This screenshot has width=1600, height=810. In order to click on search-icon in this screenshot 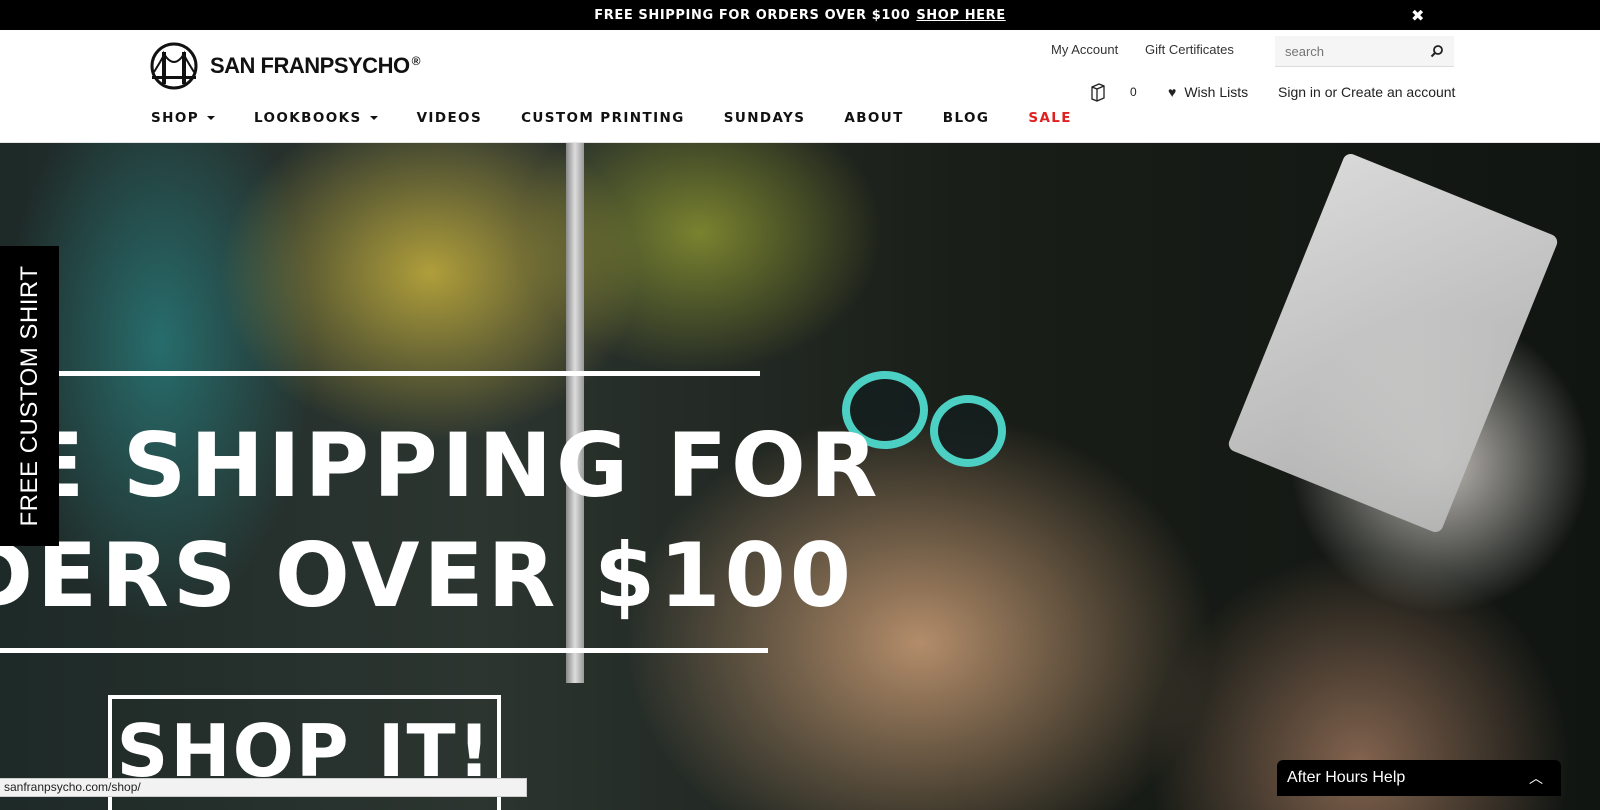, I will do `click(1437, 51)`.